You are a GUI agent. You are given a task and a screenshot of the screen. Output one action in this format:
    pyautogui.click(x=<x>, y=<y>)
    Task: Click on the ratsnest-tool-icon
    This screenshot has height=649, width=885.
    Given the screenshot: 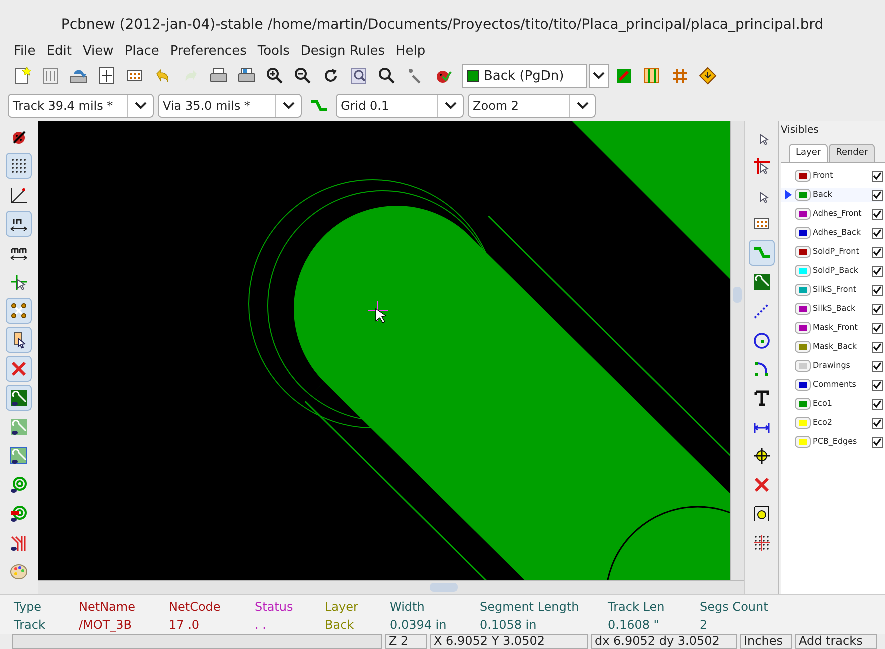 What is the action you would take?
    pyautogui.click(x=19, y=311)
    